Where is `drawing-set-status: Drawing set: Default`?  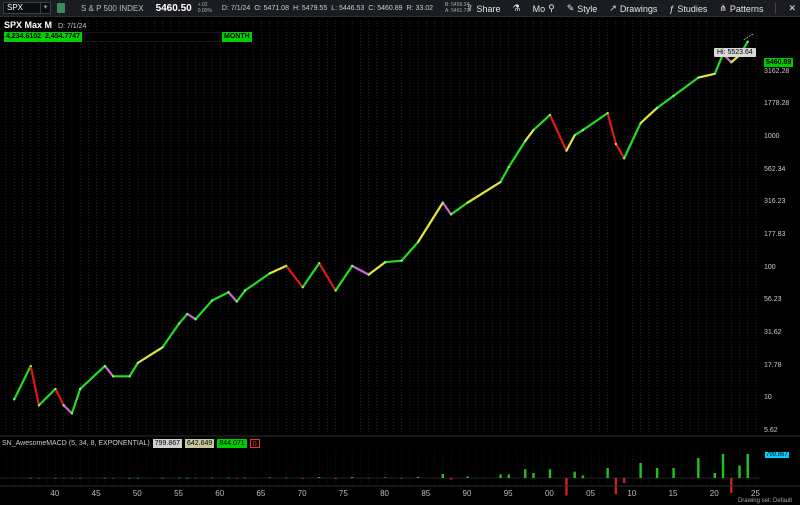
drawing-set-status: Drawing set: Default is located at coordinates (764, 501).